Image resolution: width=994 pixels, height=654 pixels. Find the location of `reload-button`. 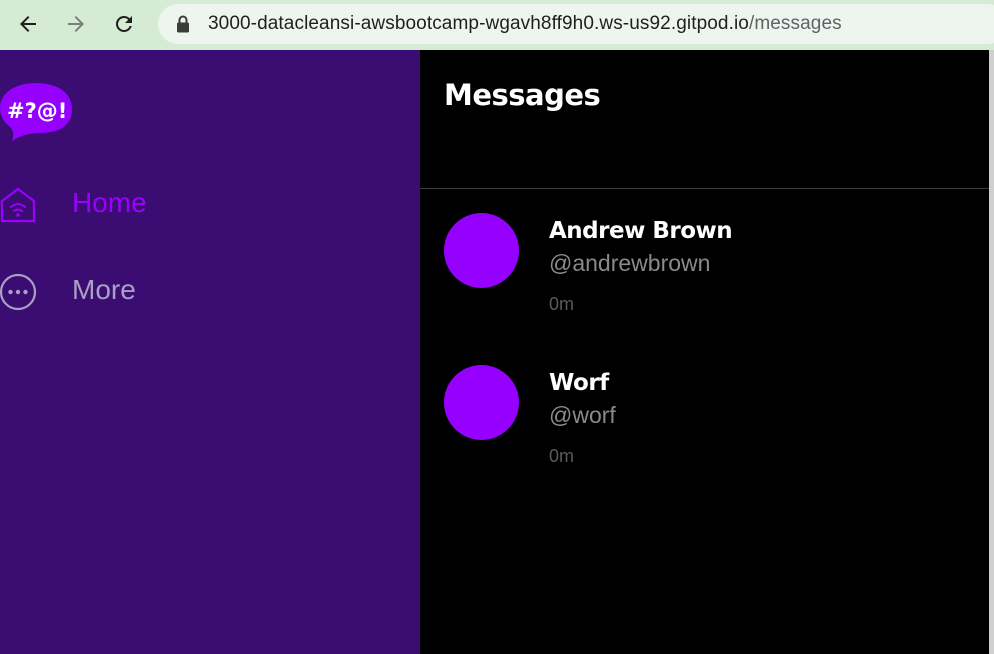

reload-button is located at coordinates (124, 24).